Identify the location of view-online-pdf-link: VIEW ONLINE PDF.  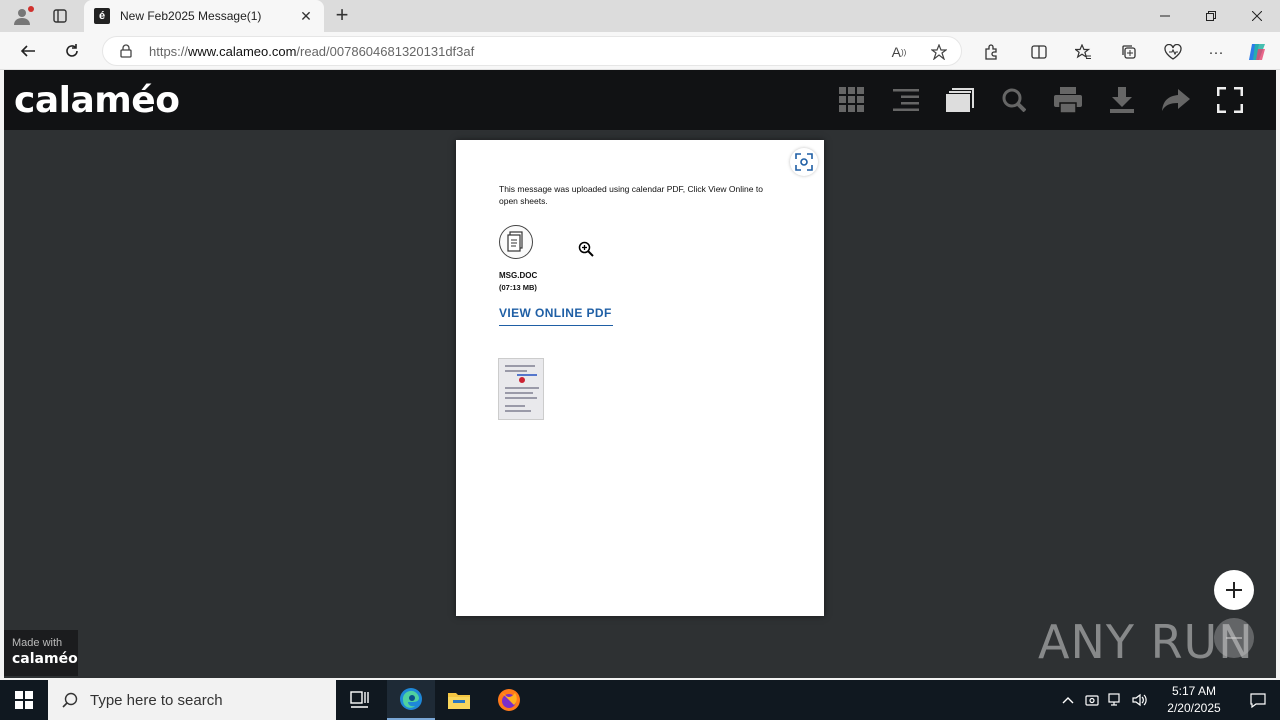
(556, 316).